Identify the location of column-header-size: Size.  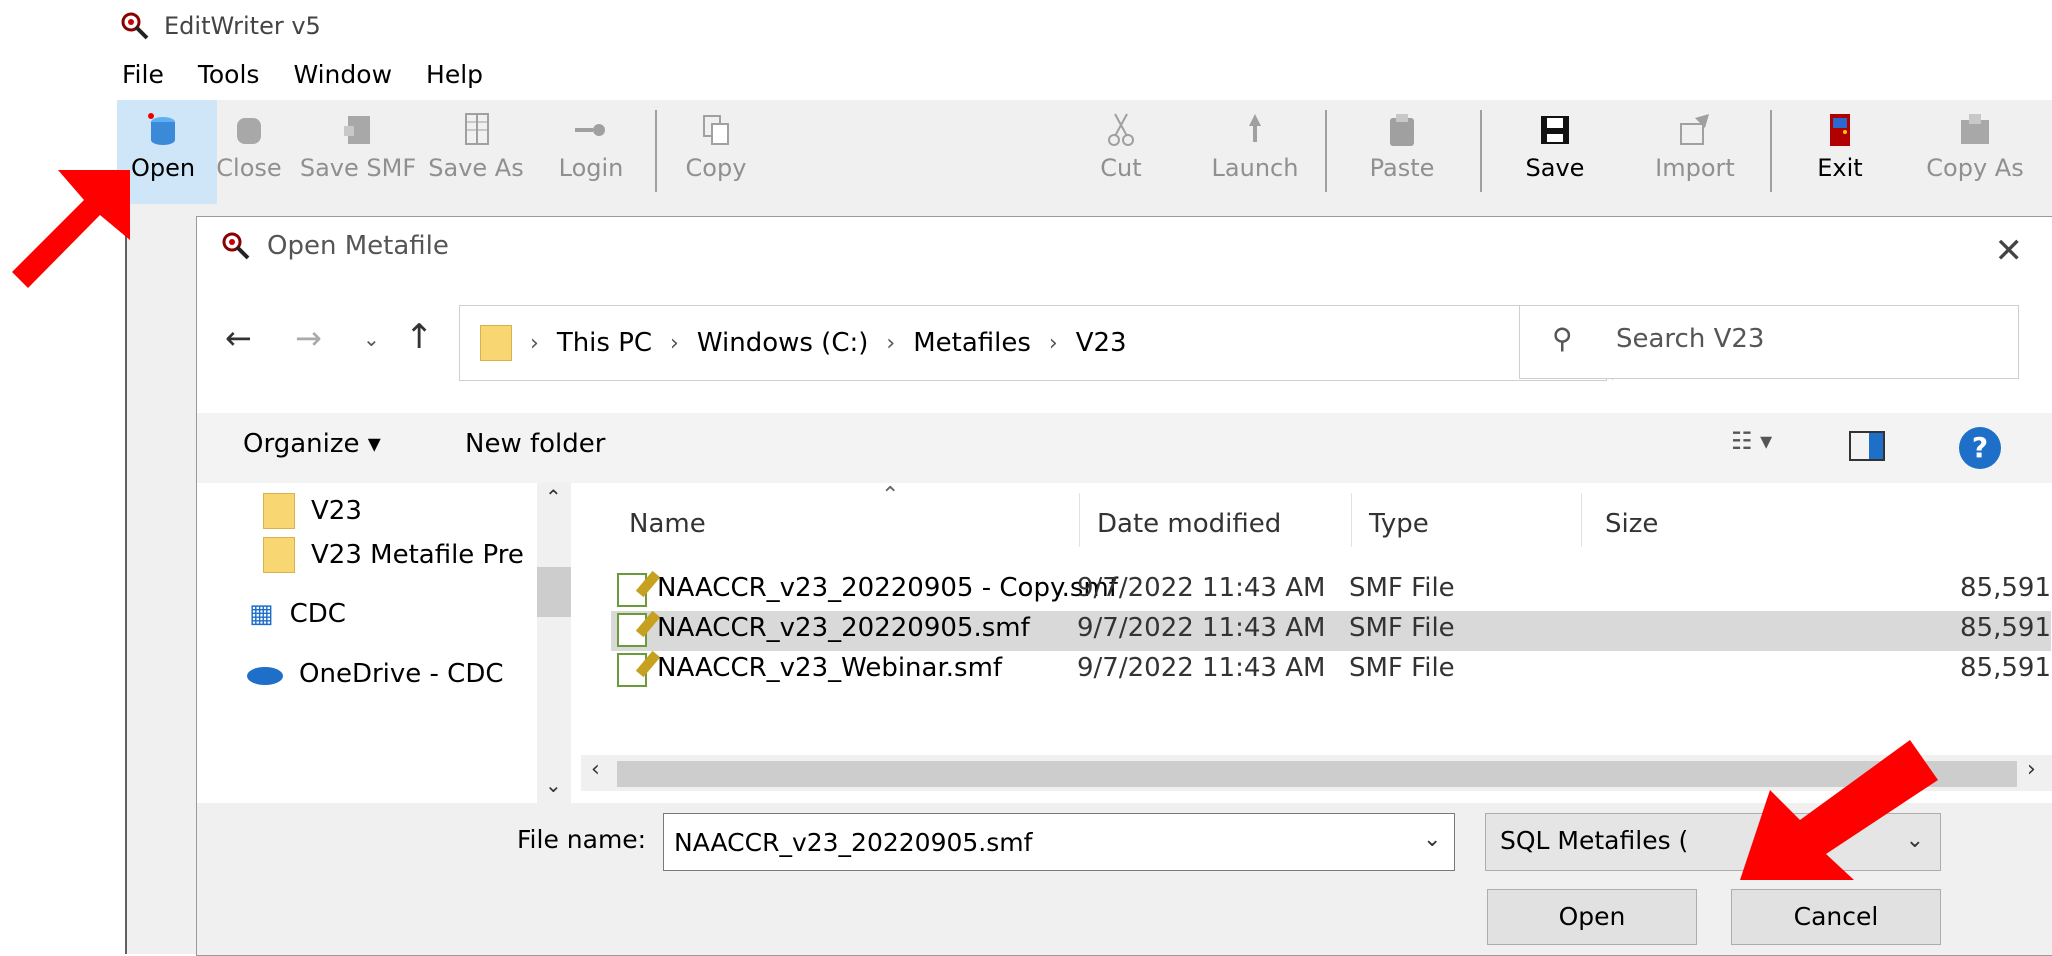
(1631, 524).